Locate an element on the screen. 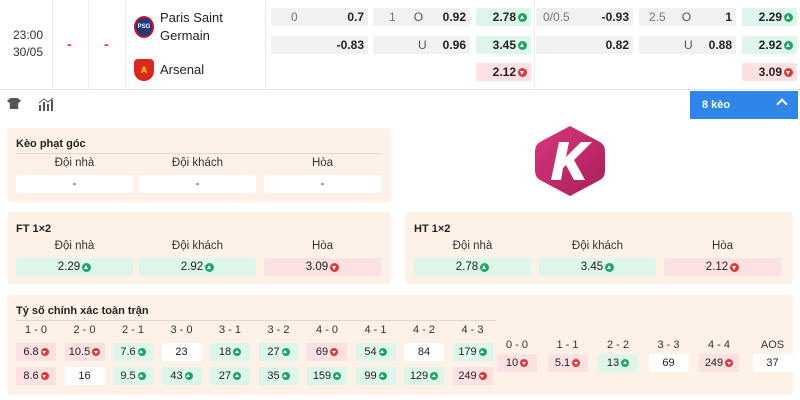 The image size is (800, 400). ft-home-odd: 2.29 is located at coordinates (74, 267).